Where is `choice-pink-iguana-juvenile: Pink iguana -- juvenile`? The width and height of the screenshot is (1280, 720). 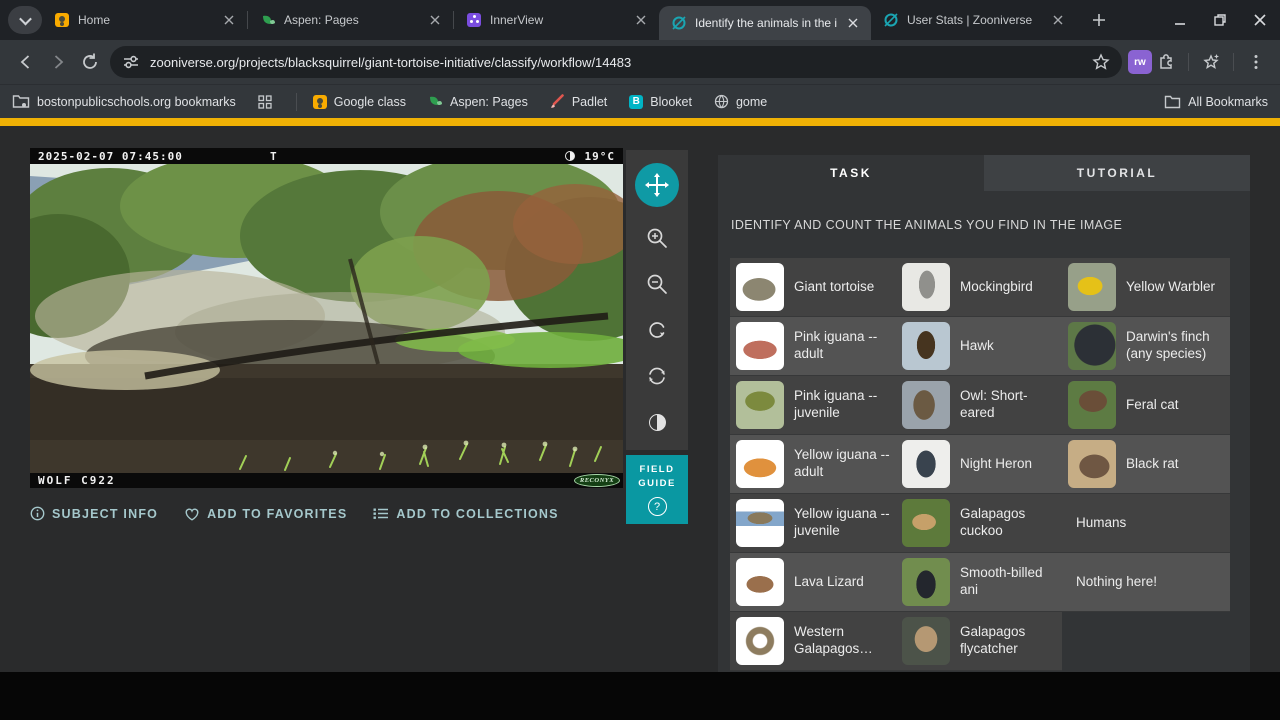
choice-pink-iguana-juvenile: Pink iguana -- juvenile is located at coordinates (813, 405).